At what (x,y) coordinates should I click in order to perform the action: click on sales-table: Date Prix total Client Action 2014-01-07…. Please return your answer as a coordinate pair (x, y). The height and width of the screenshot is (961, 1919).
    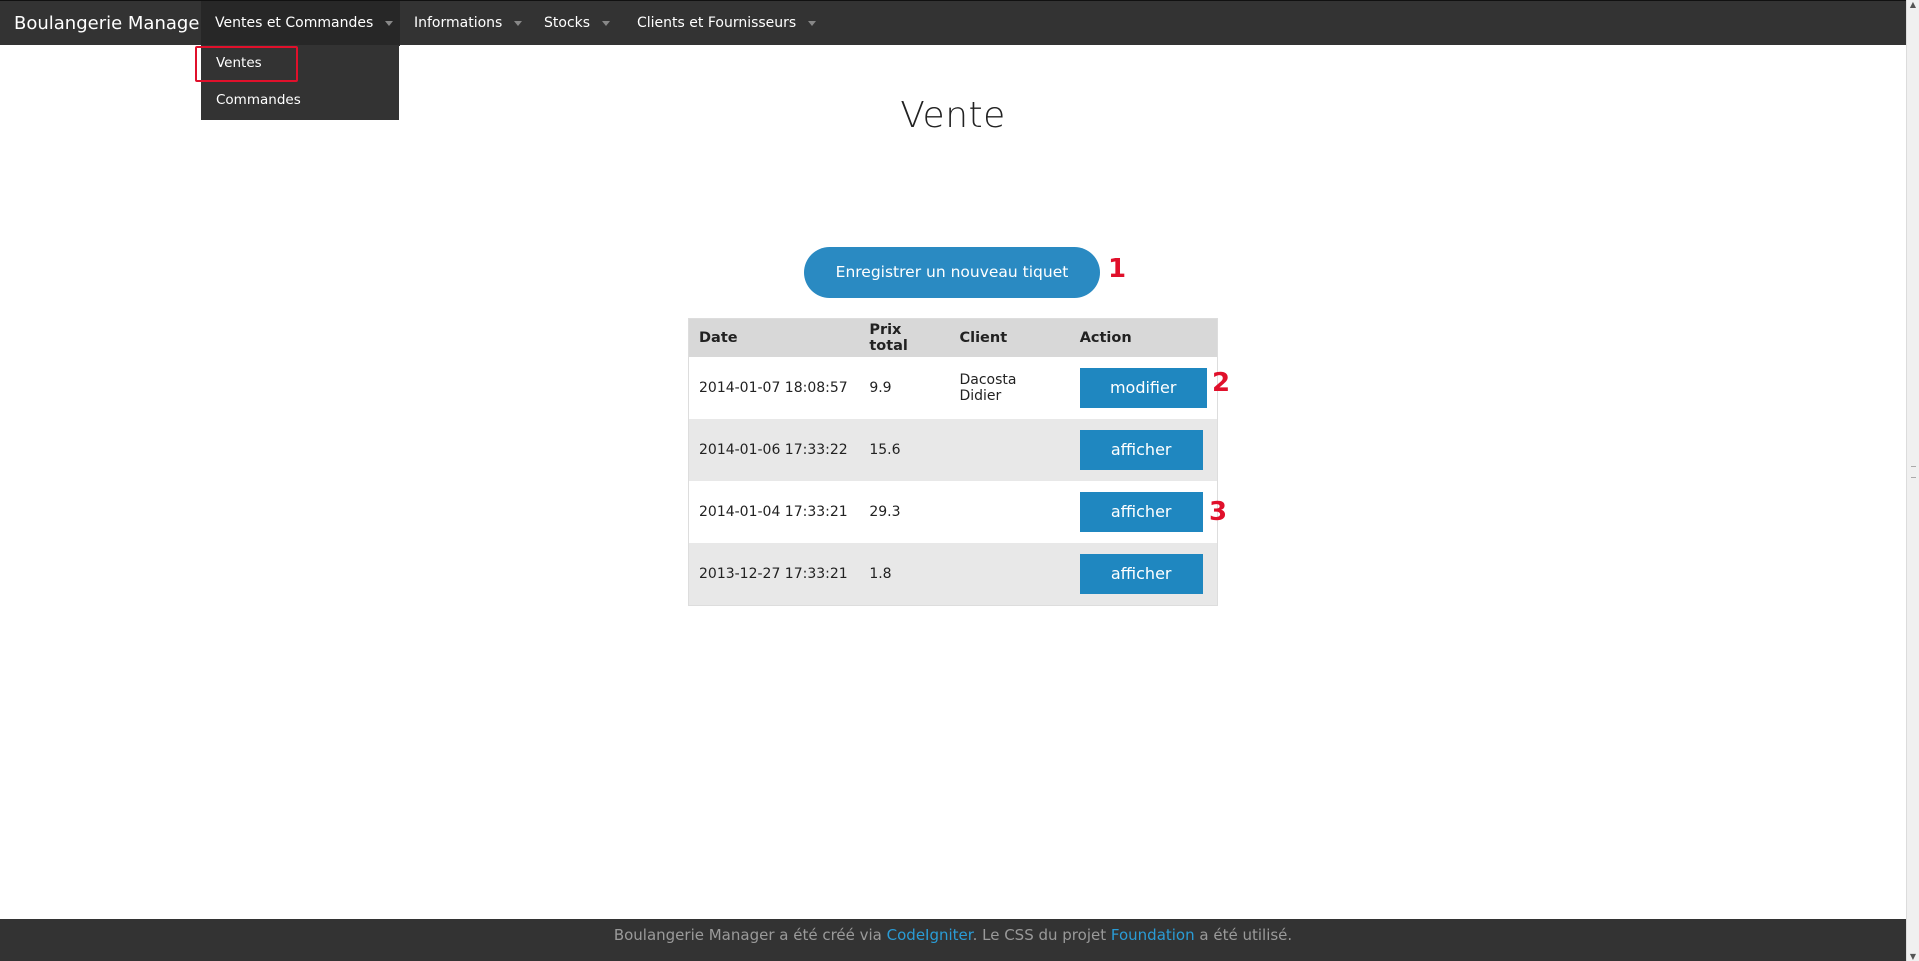
    Looking at the image, I should click on (953, 462).